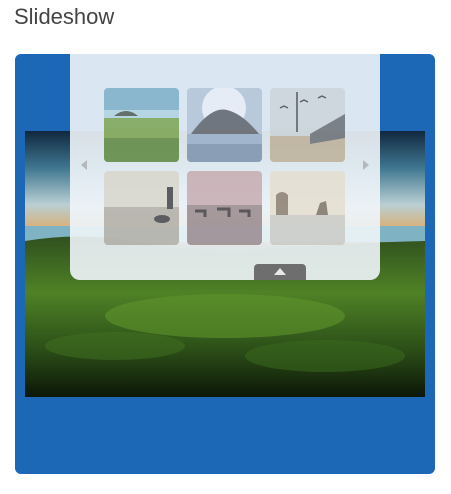 Image resolution: width=451 pixels, height=494 pixels. What do you see at coordinates (307, 125) in the screenshot?
I see `thumbnail-birds-pier` at bounding box center [307, 125].